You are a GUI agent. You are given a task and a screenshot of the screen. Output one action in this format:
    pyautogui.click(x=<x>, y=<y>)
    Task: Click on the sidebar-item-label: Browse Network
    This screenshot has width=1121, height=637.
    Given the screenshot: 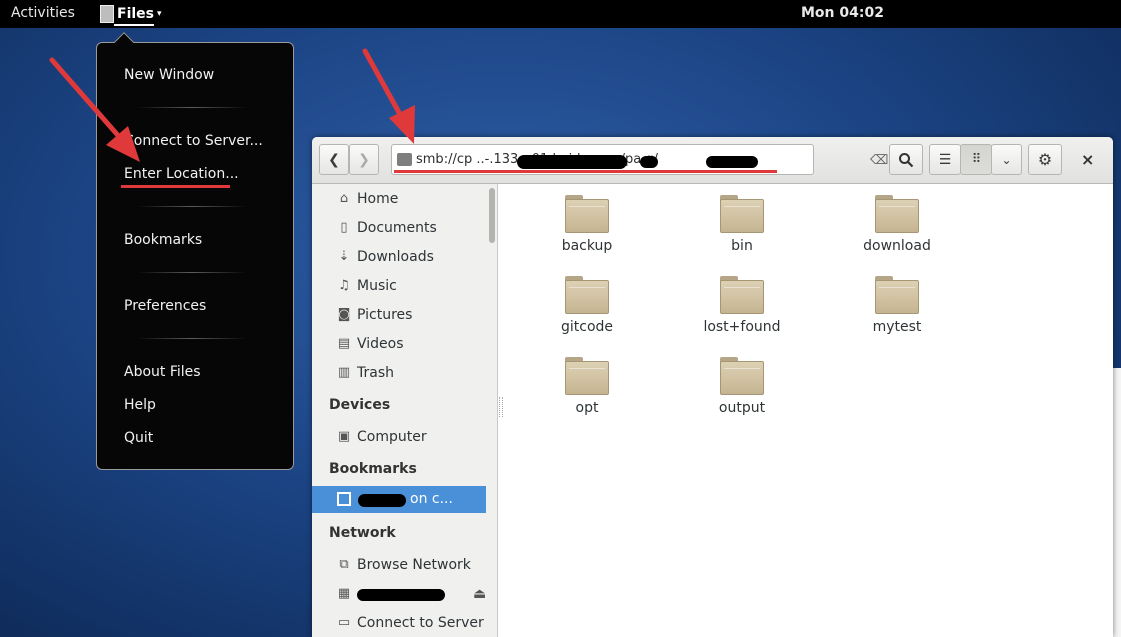 What is the action you would take?
    pyautogui.click(x=414, y=565)
    